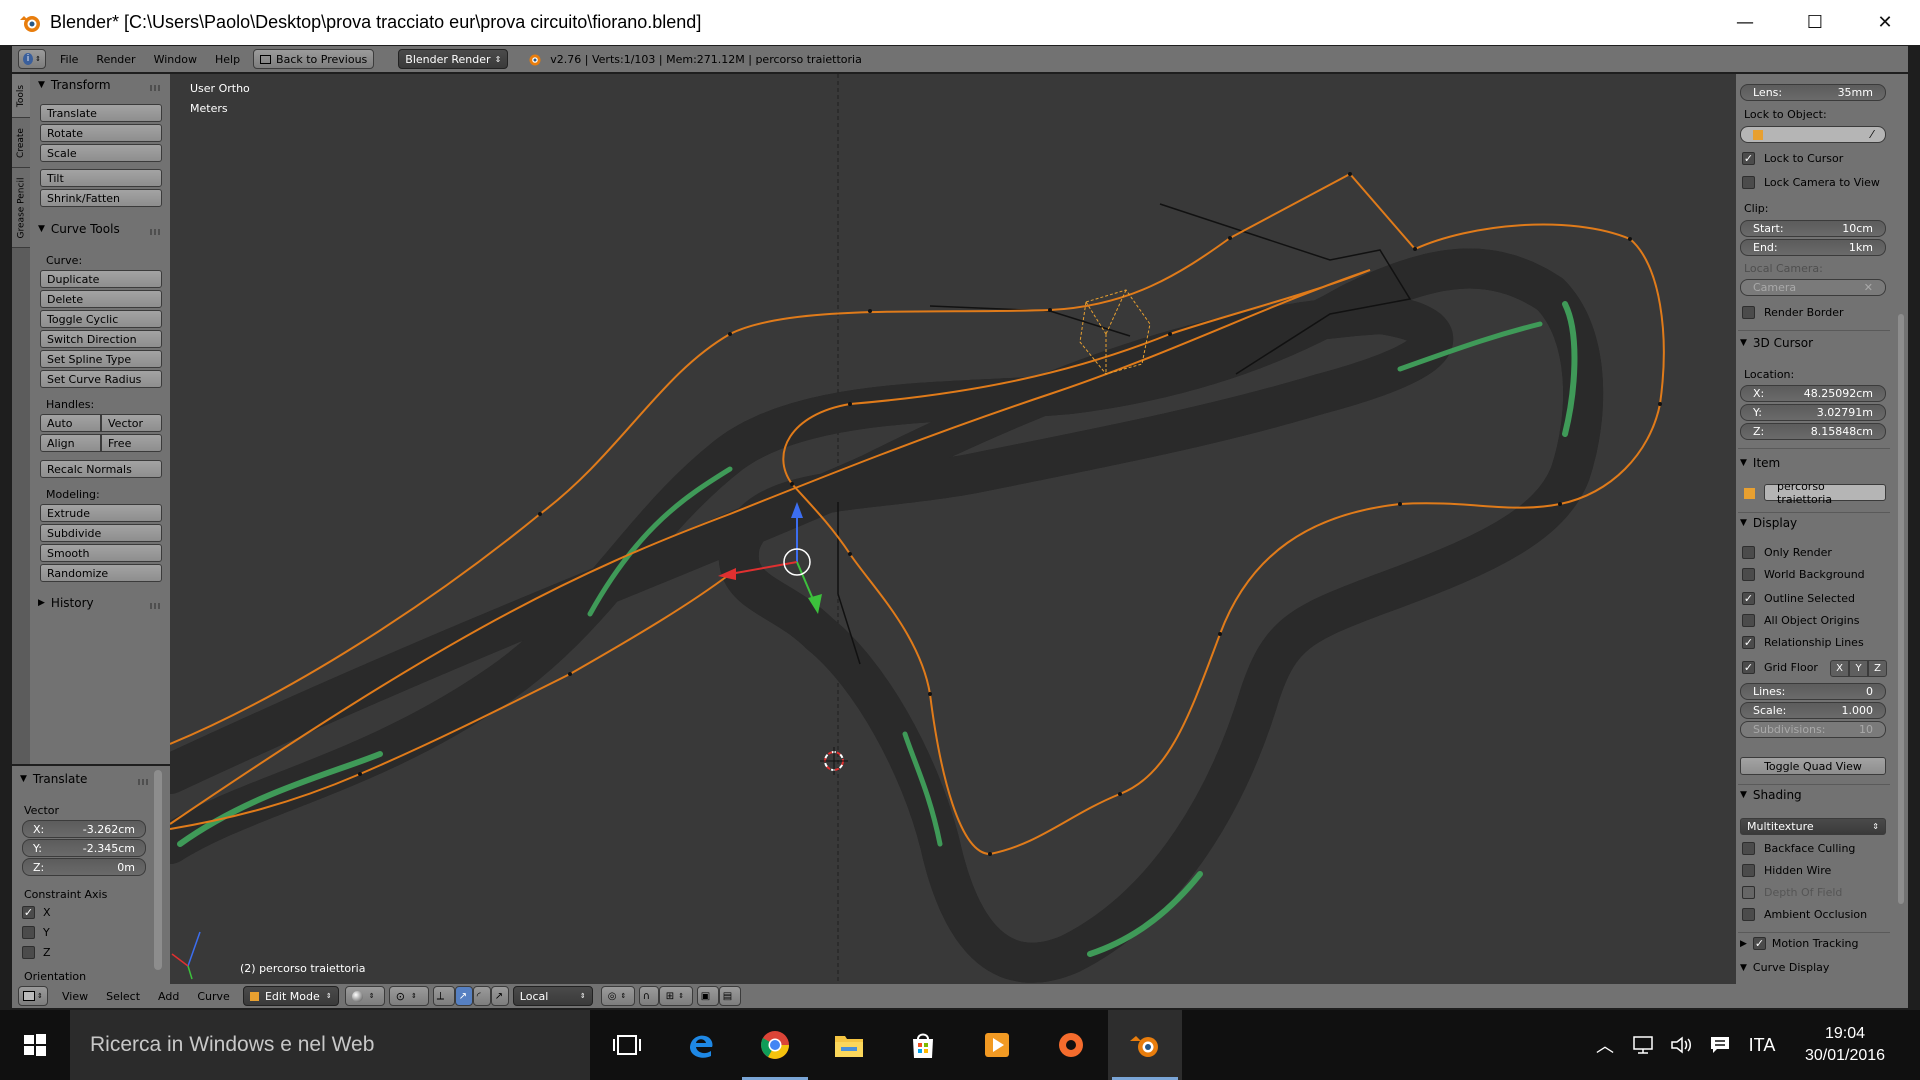 The width and height of the screenshot is (1920, 1080). What do you see at coordinates (1815, 343) in the screenshot?
I see `3d-cursor-section-header: ▼ 3D Cursor` at bounding box center [1815, 343].